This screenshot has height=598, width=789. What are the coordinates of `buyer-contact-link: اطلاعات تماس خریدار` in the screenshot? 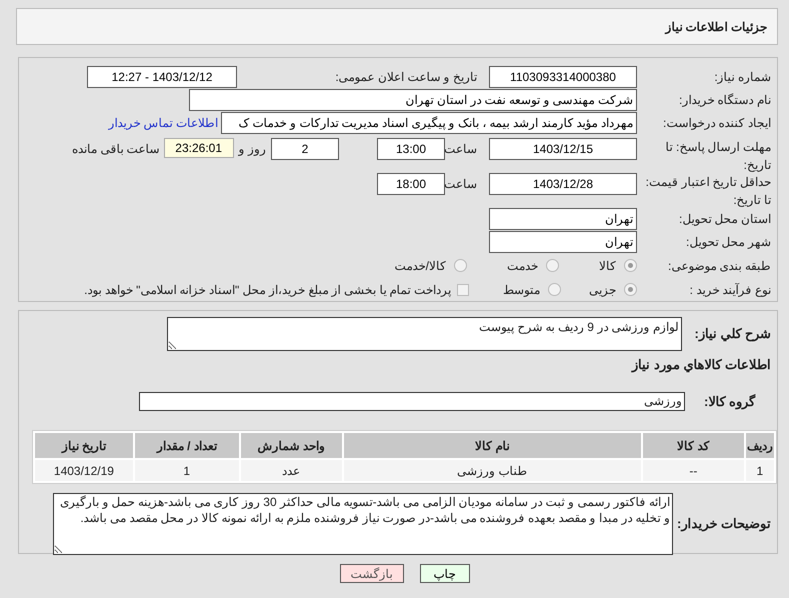 It's located at (163, 123).